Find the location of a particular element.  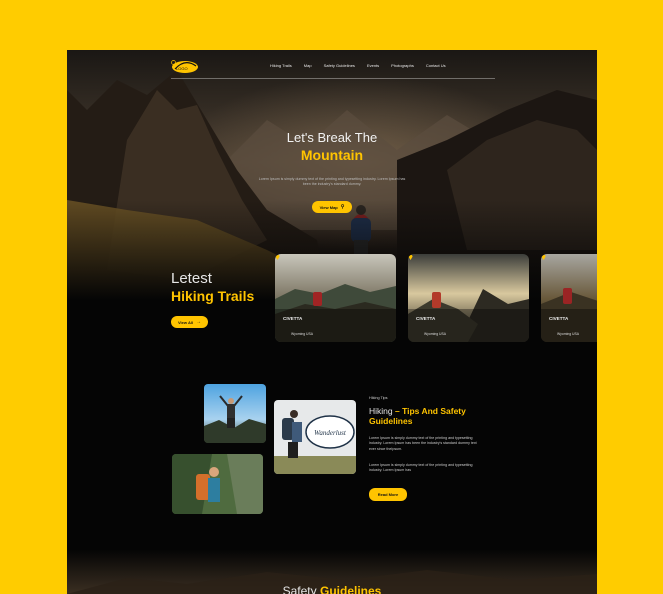

nav-link-events: Events is located at coordinates (373, 65).